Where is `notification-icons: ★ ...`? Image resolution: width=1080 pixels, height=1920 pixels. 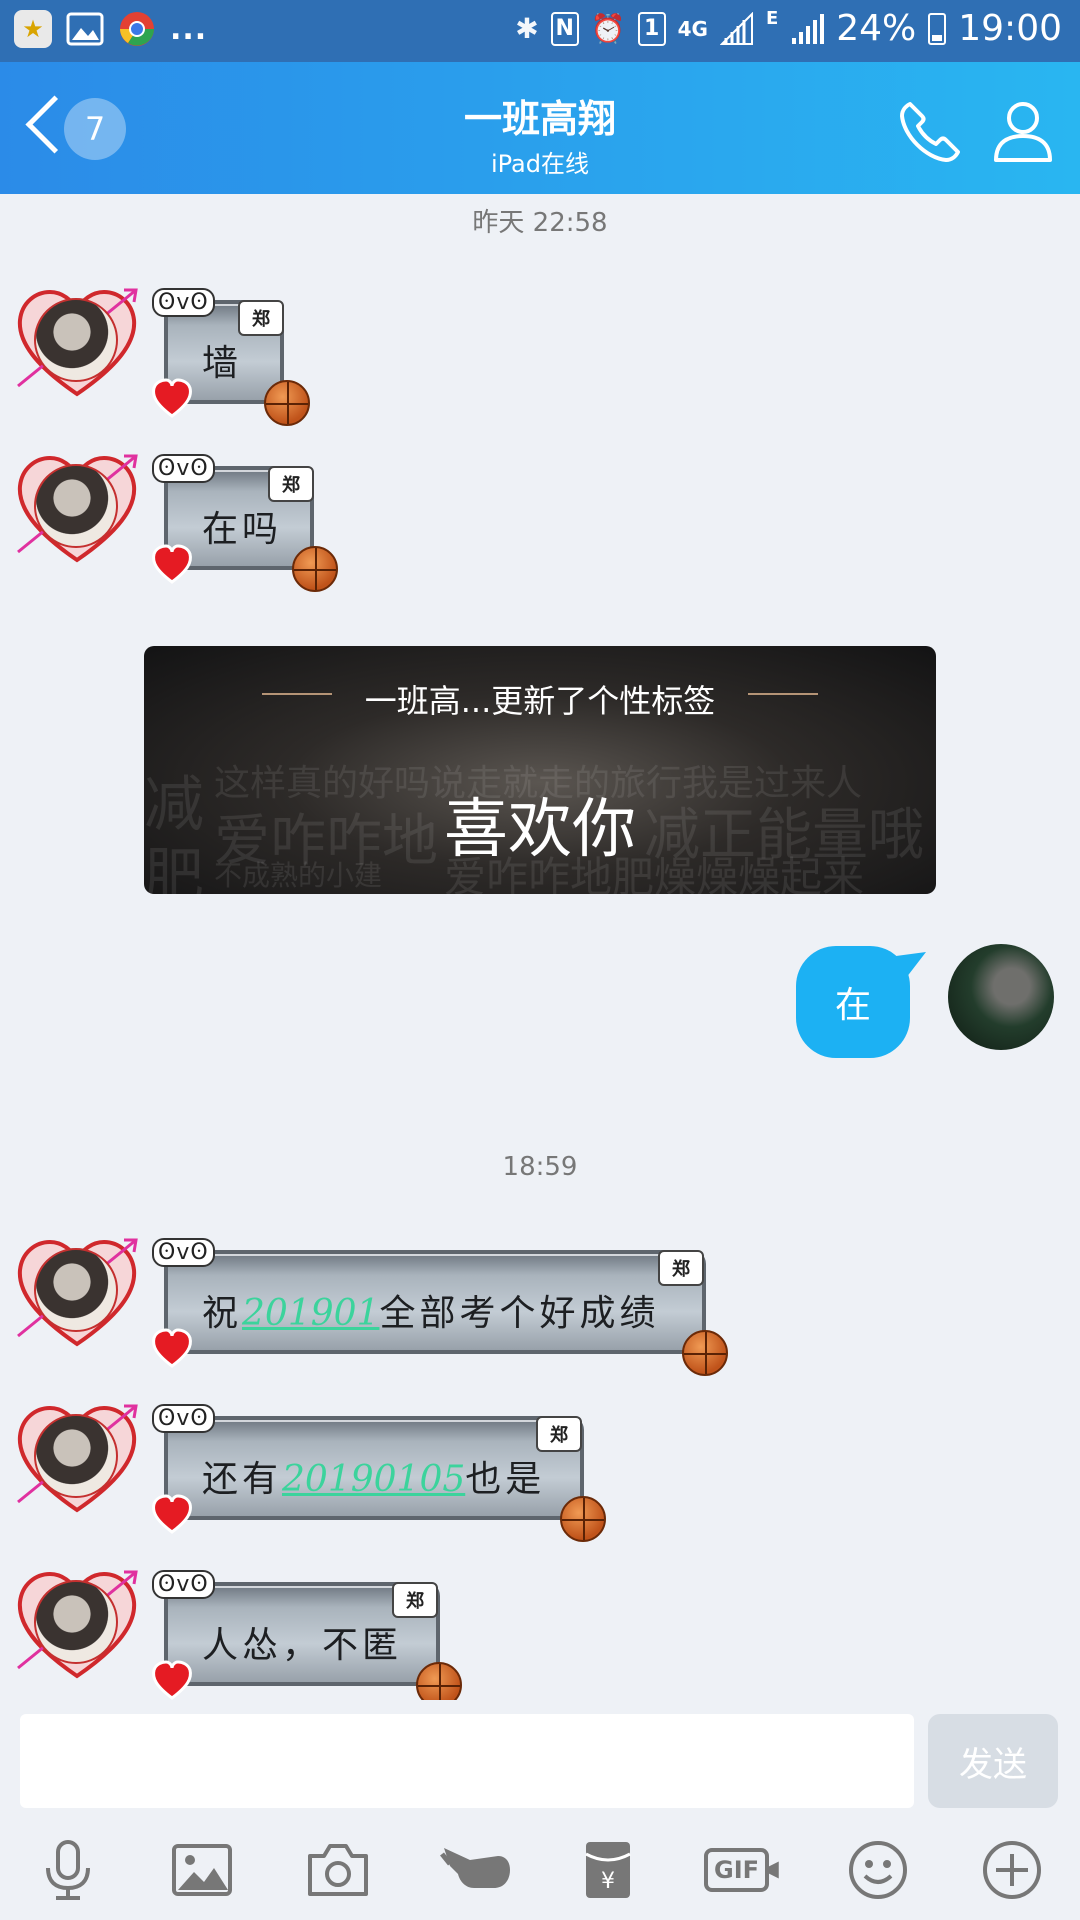 notification-icons: ★ ... is located at coordinates (110, 29).